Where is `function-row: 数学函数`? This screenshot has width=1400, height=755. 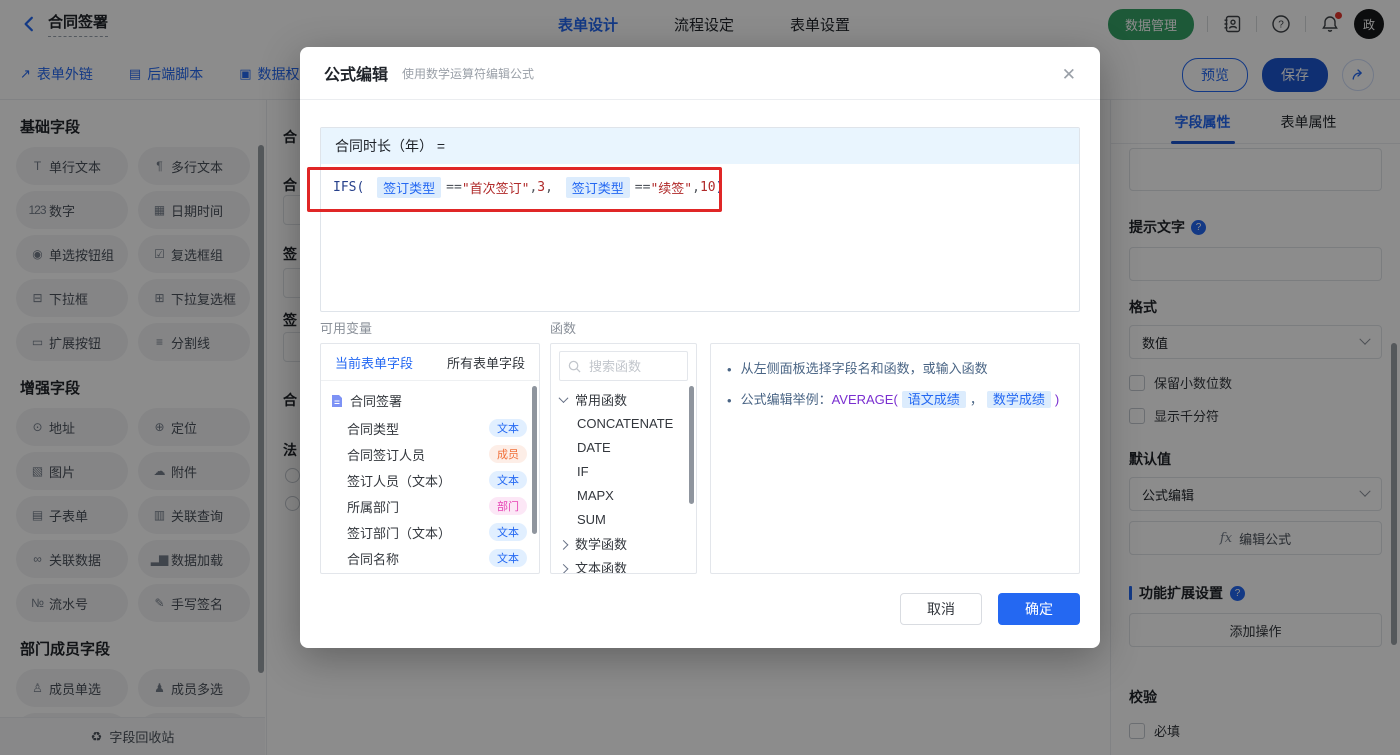
function-row: 数学函数 is located at coordinates (623, 543).